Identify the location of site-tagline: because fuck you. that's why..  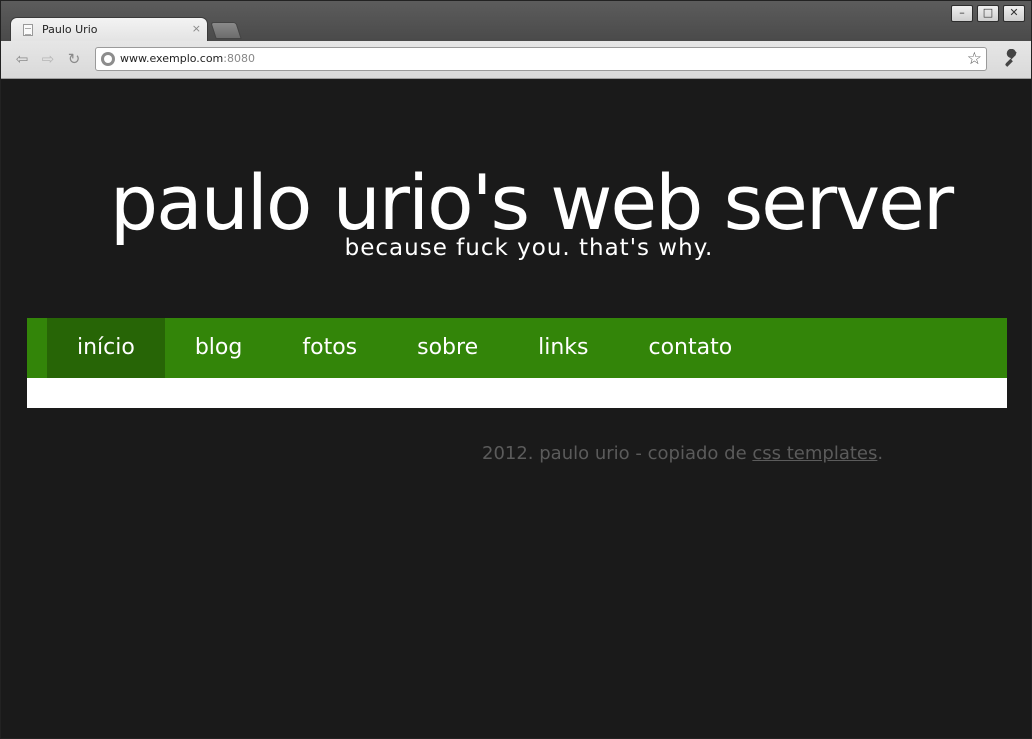
(529, 248).